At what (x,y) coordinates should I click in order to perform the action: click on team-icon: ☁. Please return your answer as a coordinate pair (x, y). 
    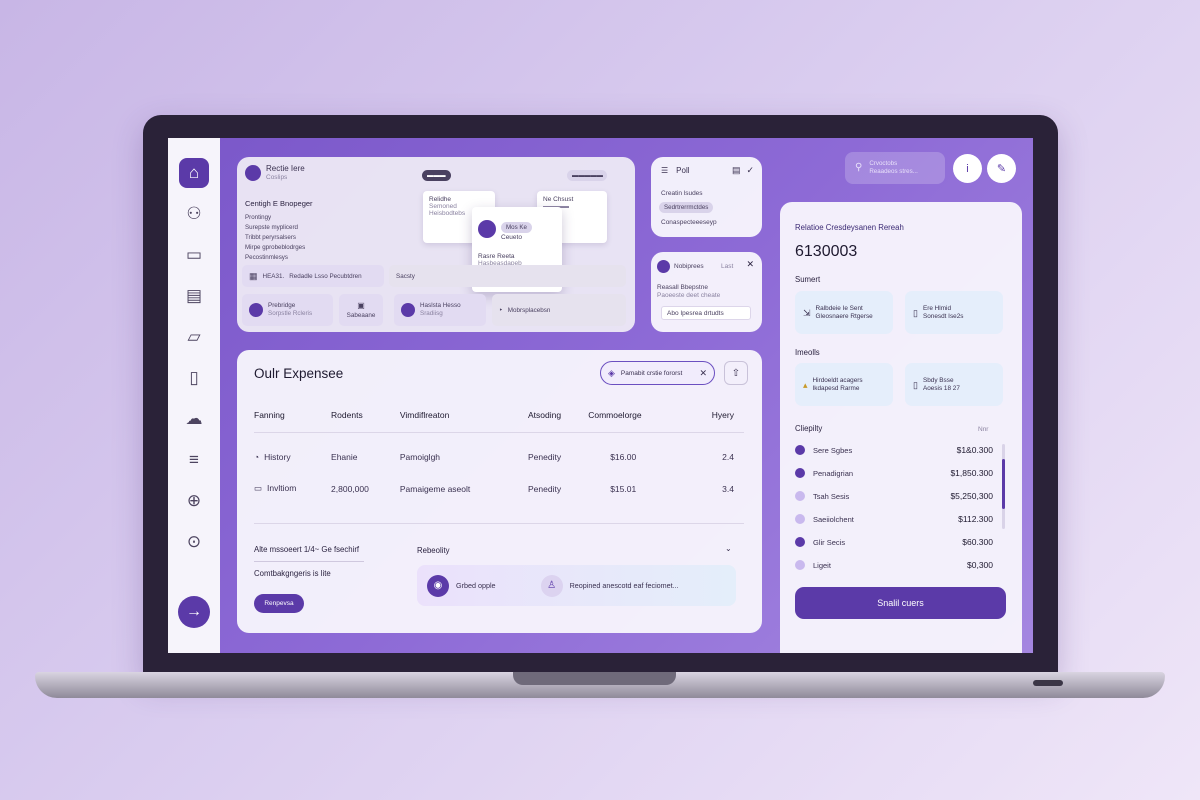
    Looking at the image, I should click on (194, 419).